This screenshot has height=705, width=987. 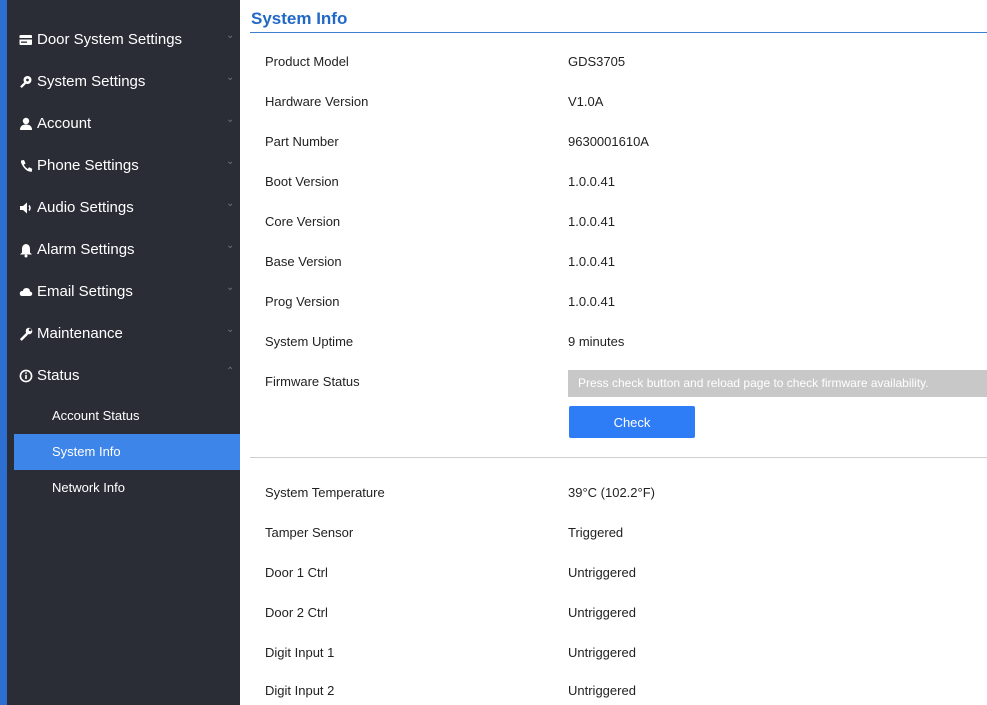 What do you see at coordinates (303, 261) in the screenshot?
I see `info-label: Base Version` at bounding box center [303, 261].